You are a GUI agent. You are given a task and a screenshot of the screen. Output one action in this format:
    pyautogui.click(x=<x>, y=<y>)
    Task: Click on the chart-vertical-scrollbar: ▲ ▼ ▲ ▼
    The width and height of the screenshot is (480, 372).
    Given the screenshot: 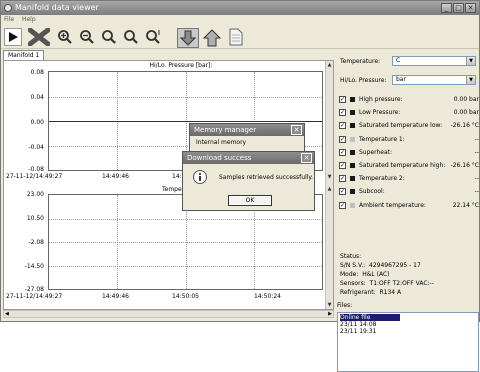 What is the action you would take?
    pyautogui.click(x=329, y=185)
    